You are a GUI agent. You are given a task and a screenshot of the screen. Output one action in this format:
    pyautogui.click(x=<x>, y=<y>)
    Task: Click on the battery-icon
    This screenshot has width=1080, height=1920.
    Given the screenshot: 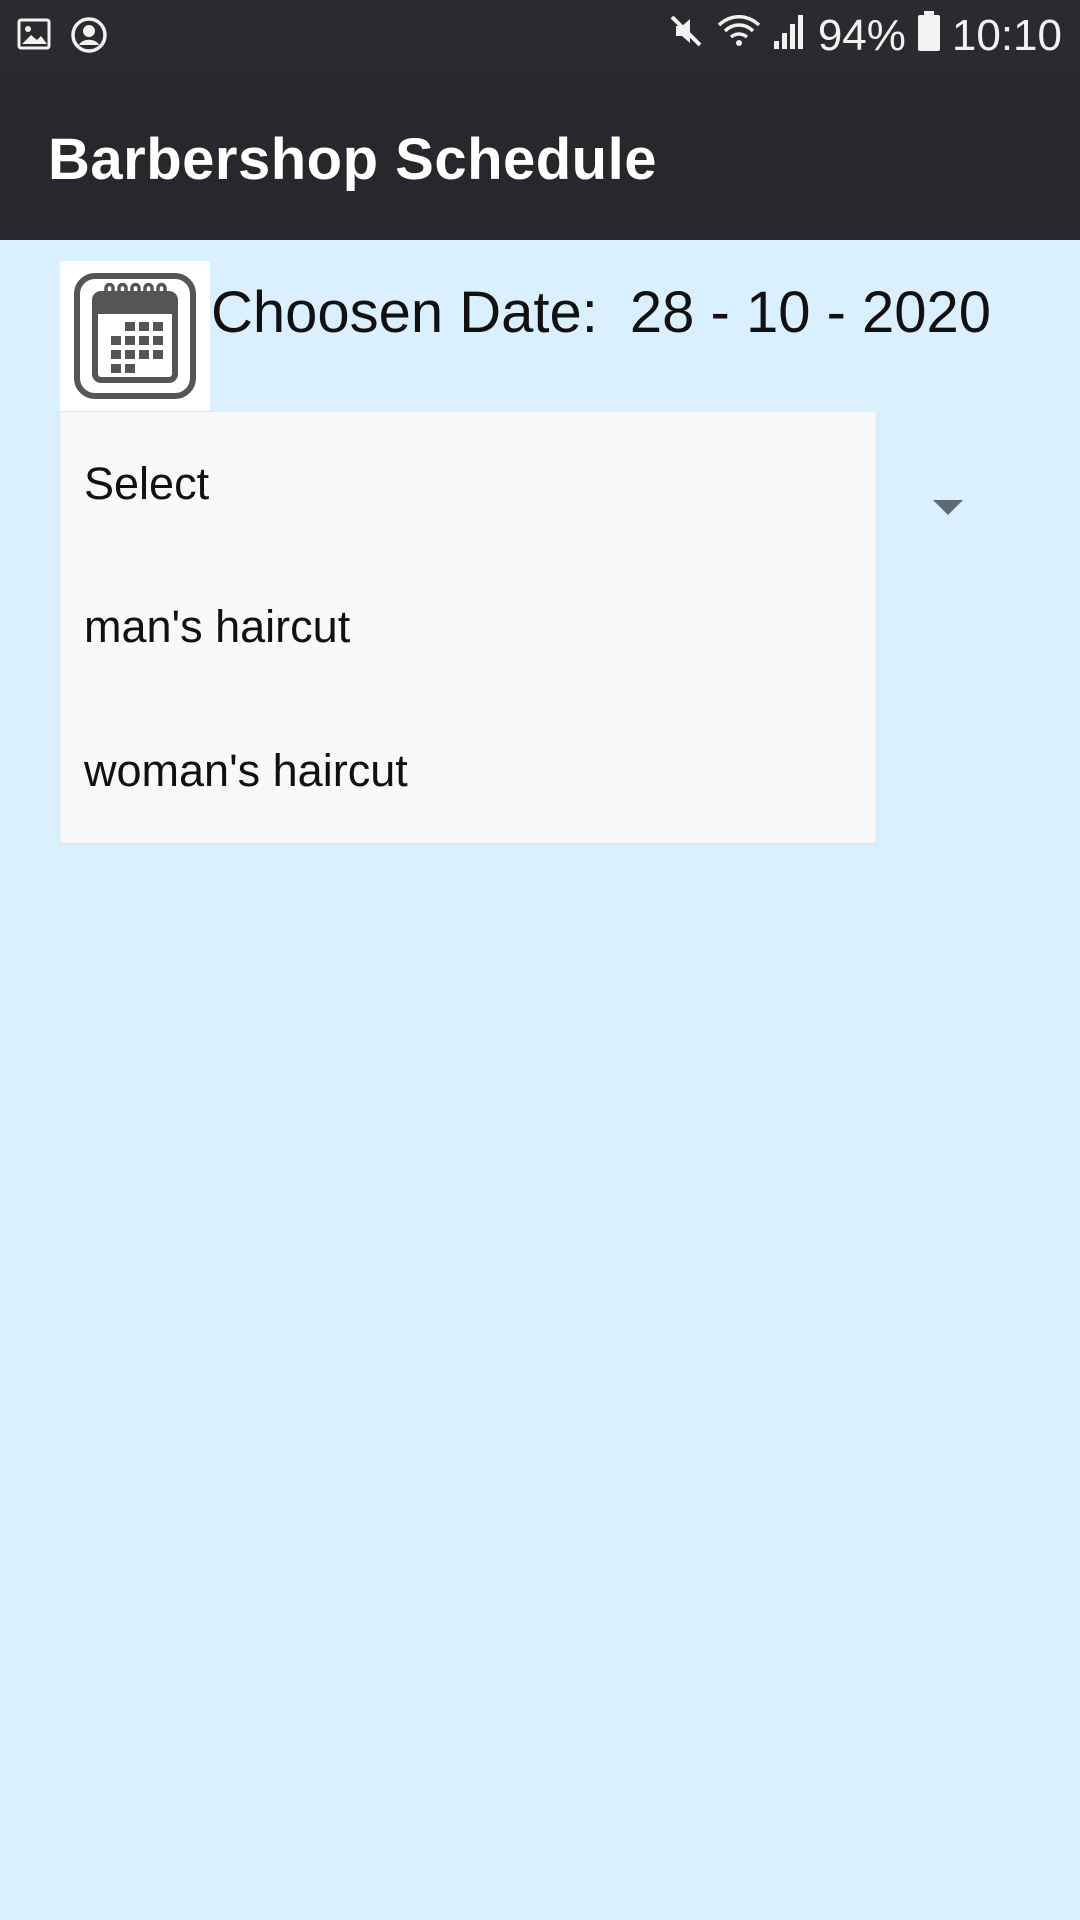 What is the action you would take?
    pyautogui.click(x=929, y=36)
    